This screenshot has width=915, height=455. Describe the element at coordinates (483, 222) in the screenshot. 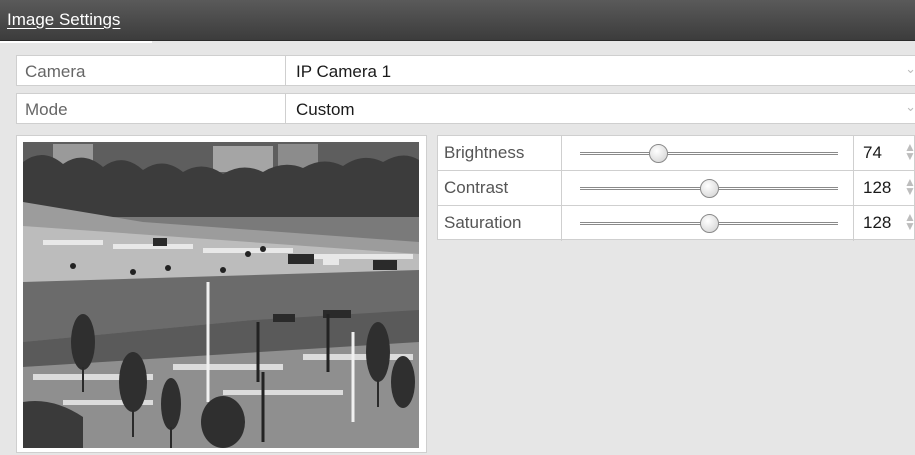

I see `saturation-label: Saturation` at that location.